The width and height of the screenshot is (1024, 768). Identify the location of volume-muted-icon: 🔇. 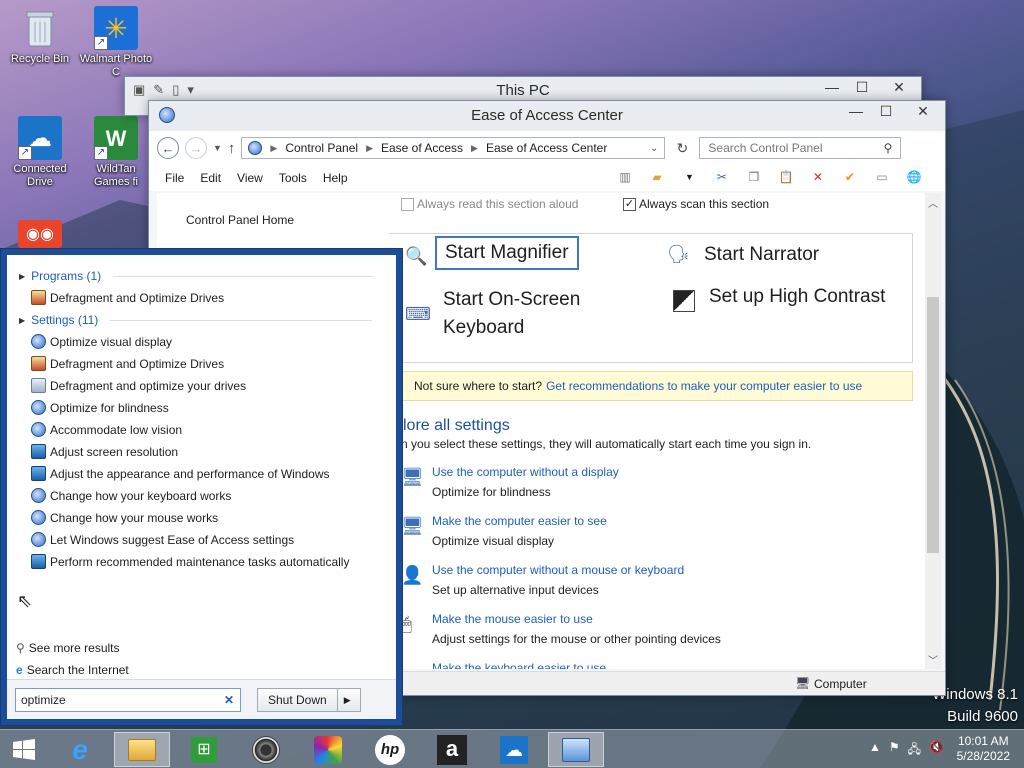
(936, 750).